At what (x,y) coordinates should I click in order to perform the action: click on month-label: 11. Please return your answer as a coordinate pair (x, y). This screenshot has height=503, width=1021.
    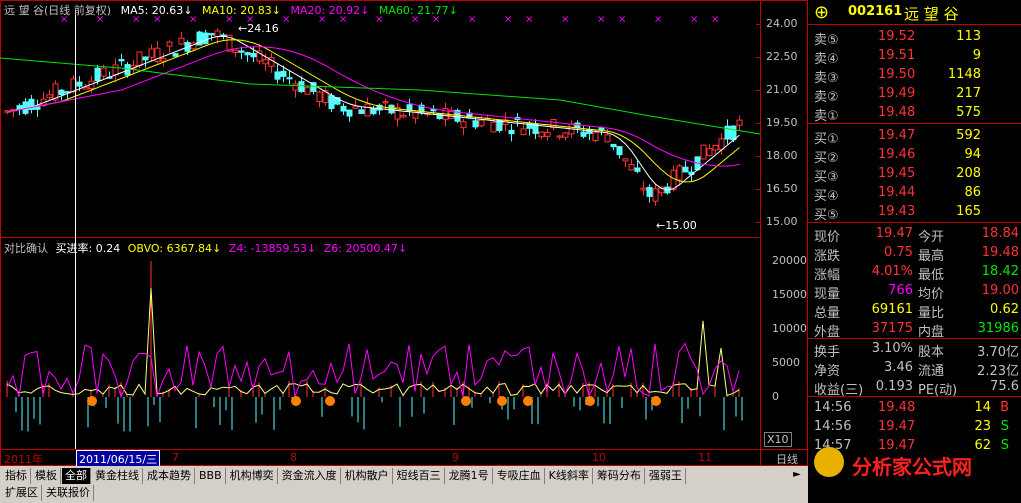
    Looking at the image, I should click on (705, 457).